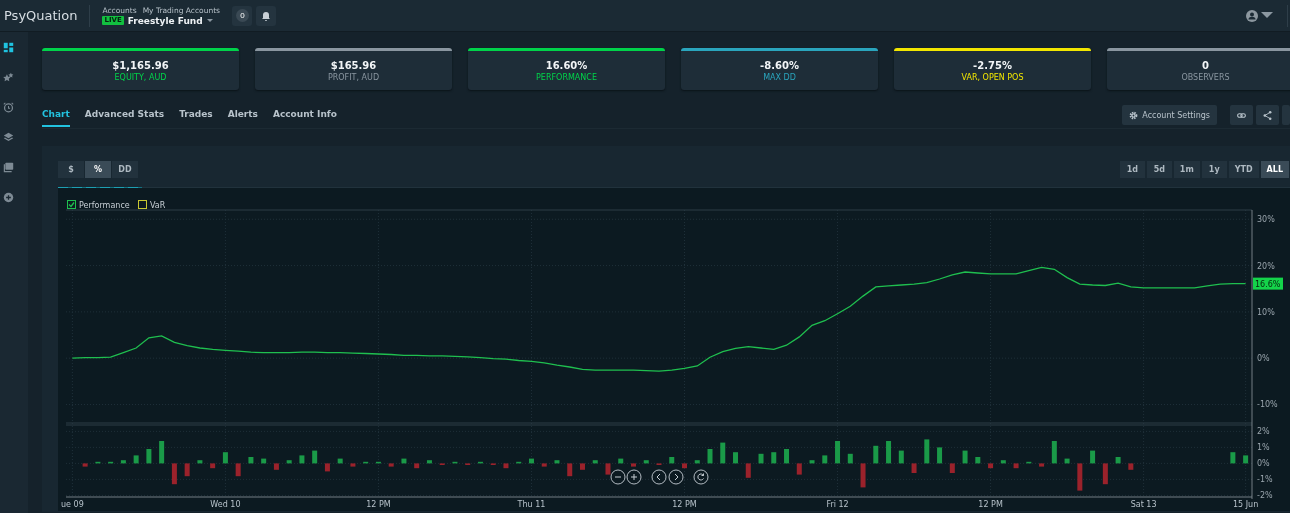 The height and width of the screenshot is (513, 1290). What do you see at coordinates (1241, 115) in the screenshot?
I see `link-button` at bounding box center [1241, 115].